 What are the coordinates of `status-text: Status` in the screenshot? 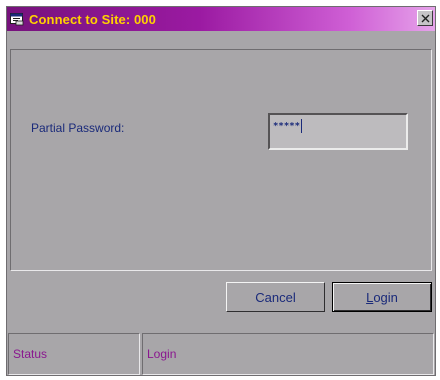 It's located at (30, 354).